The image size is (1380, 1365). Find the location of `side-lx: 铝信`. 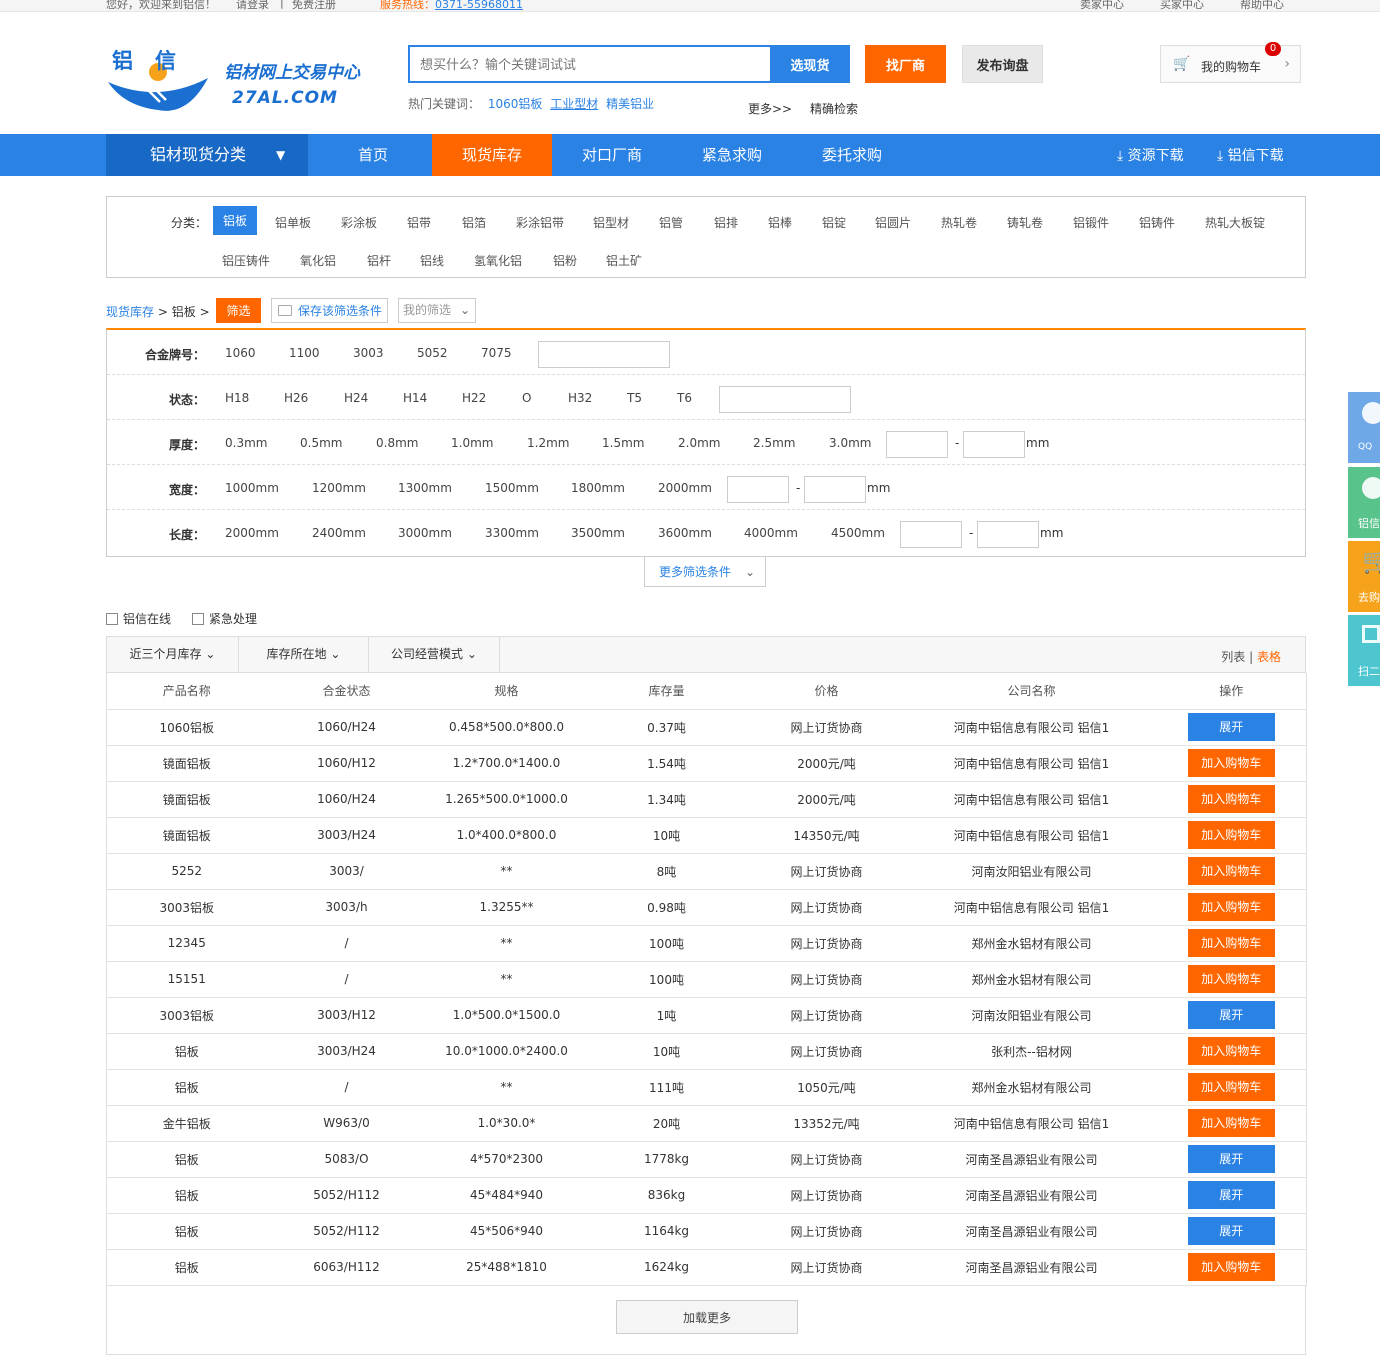

side-lx: 铝信 is located at coordinates (1364, 502).